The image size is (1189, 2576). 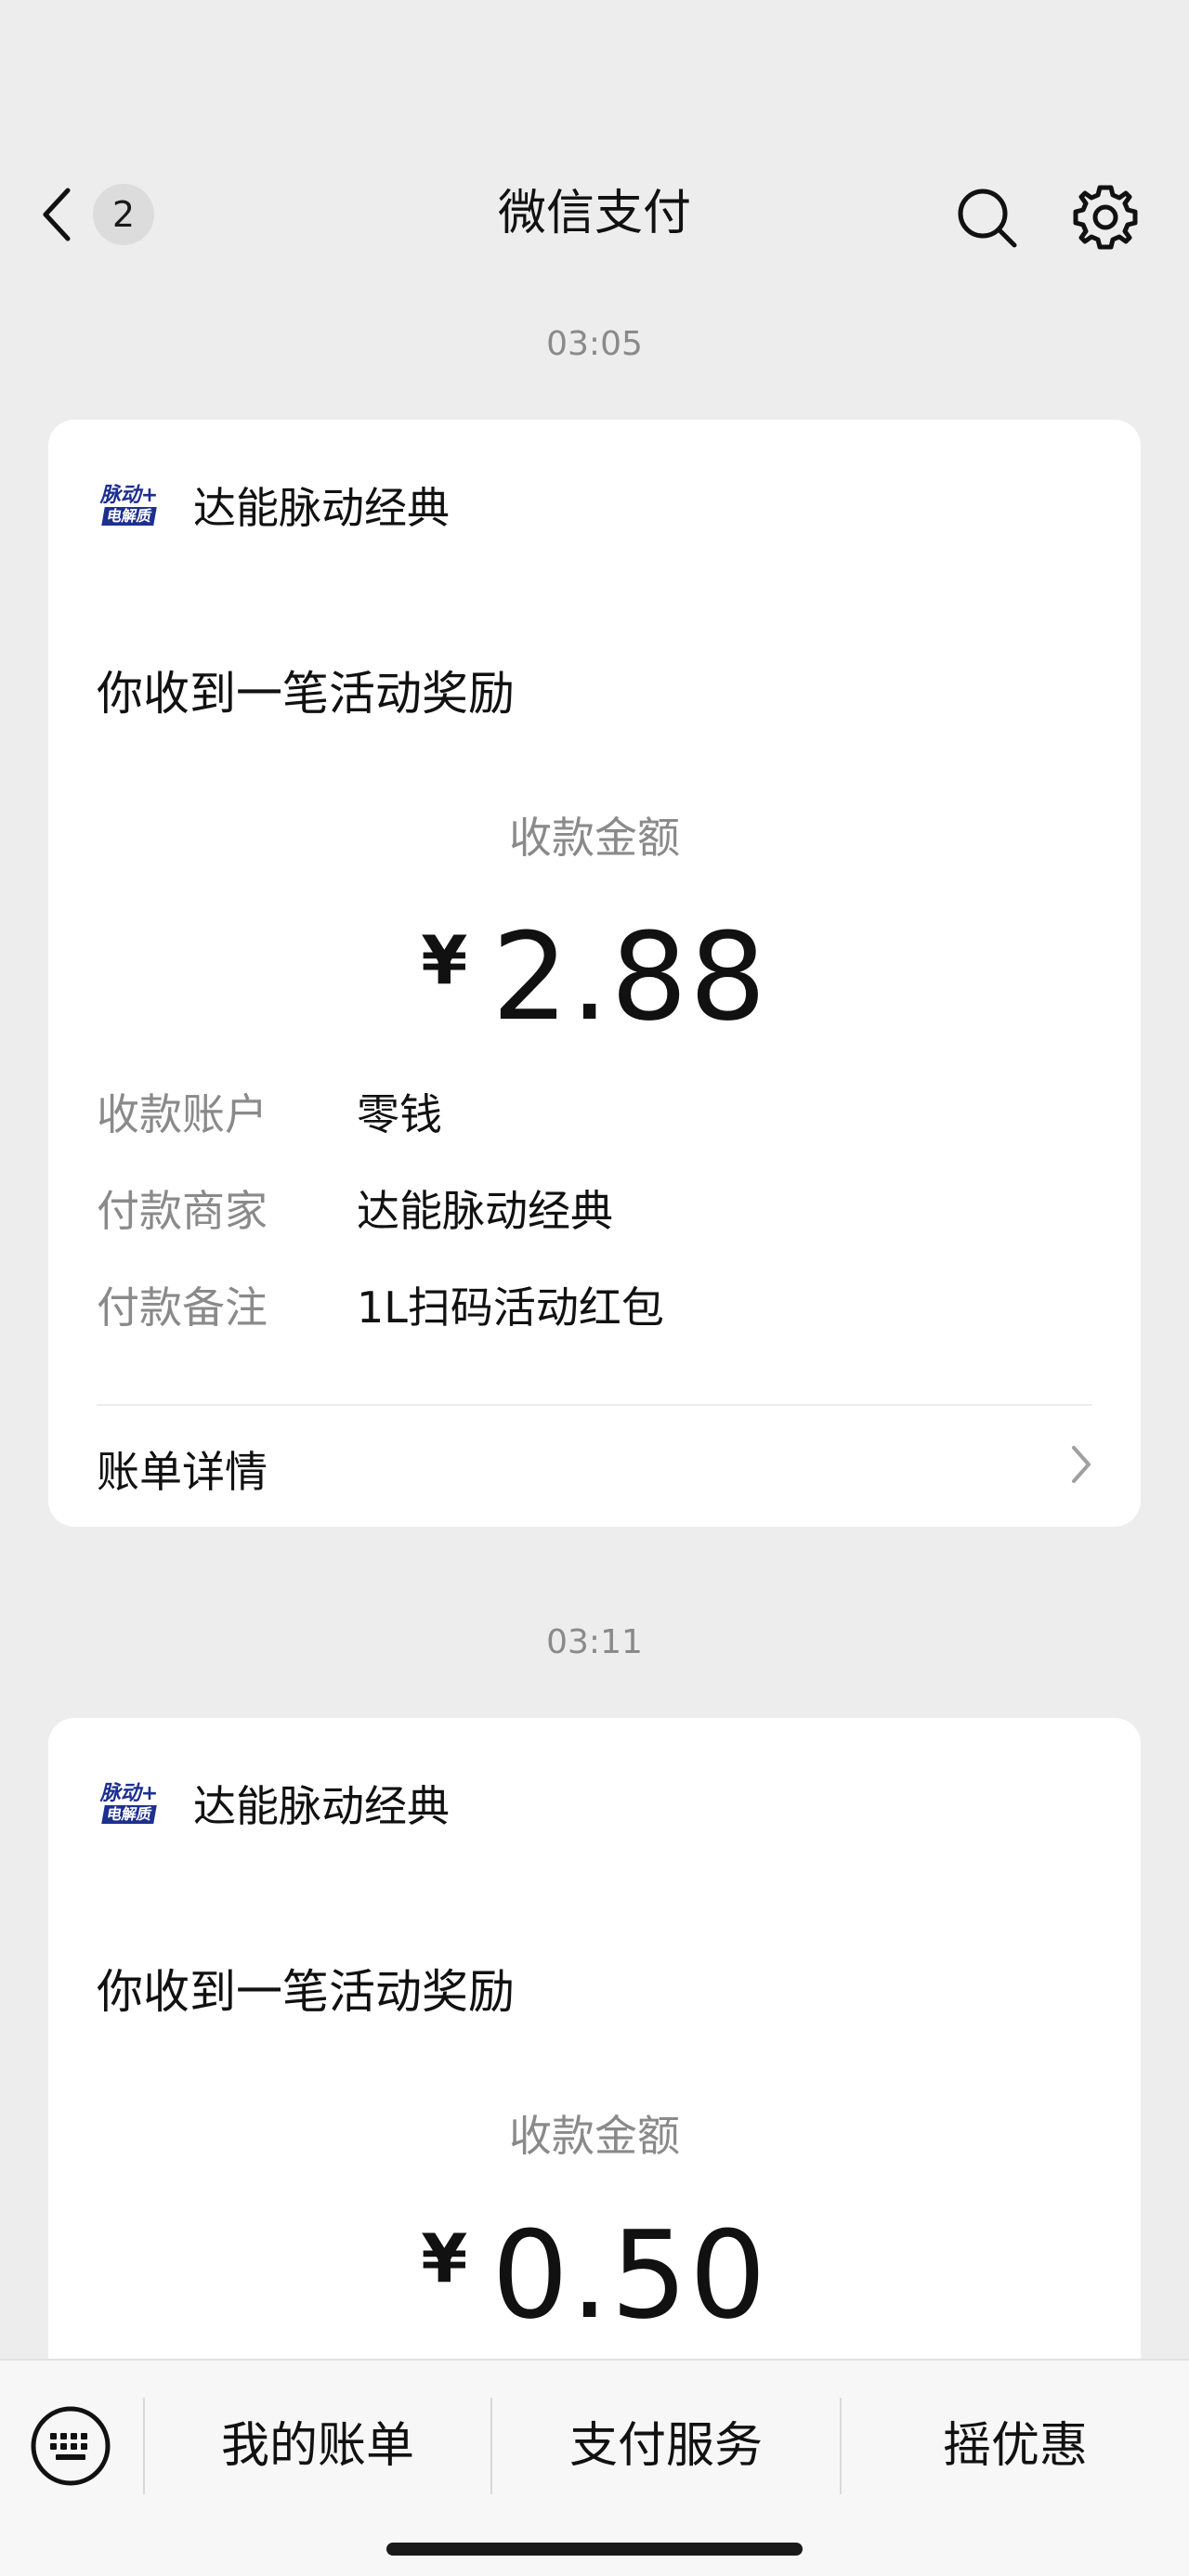 I want to click on detail-row-remark: 付款备注 1L扫码活动红包, so click(x=380, y=1304).